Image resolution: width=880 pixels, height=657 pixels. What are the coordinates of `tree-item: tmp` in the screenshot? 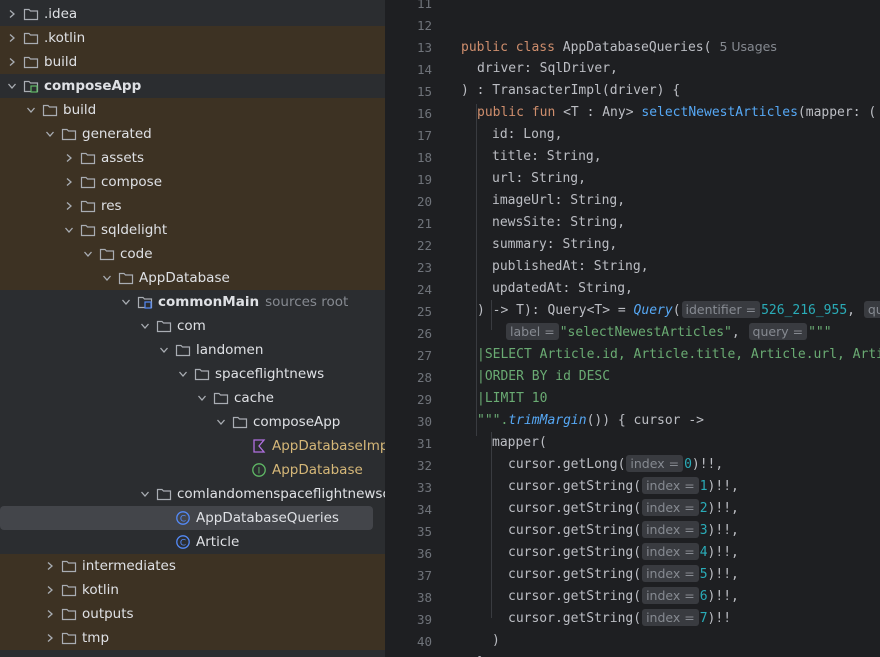 It's located at (192, 638).